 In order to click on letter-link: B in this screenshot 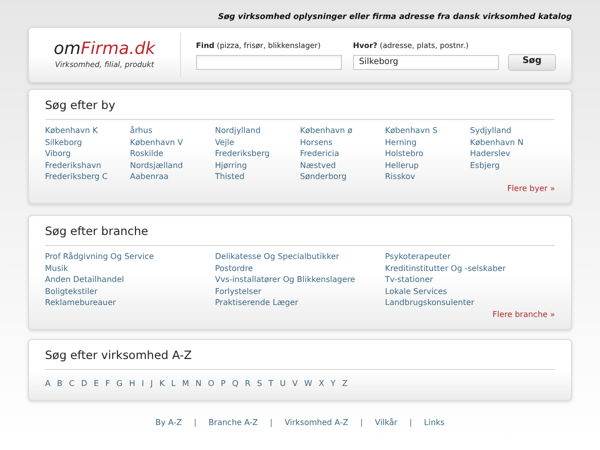, I will do `click(59, 384)`.